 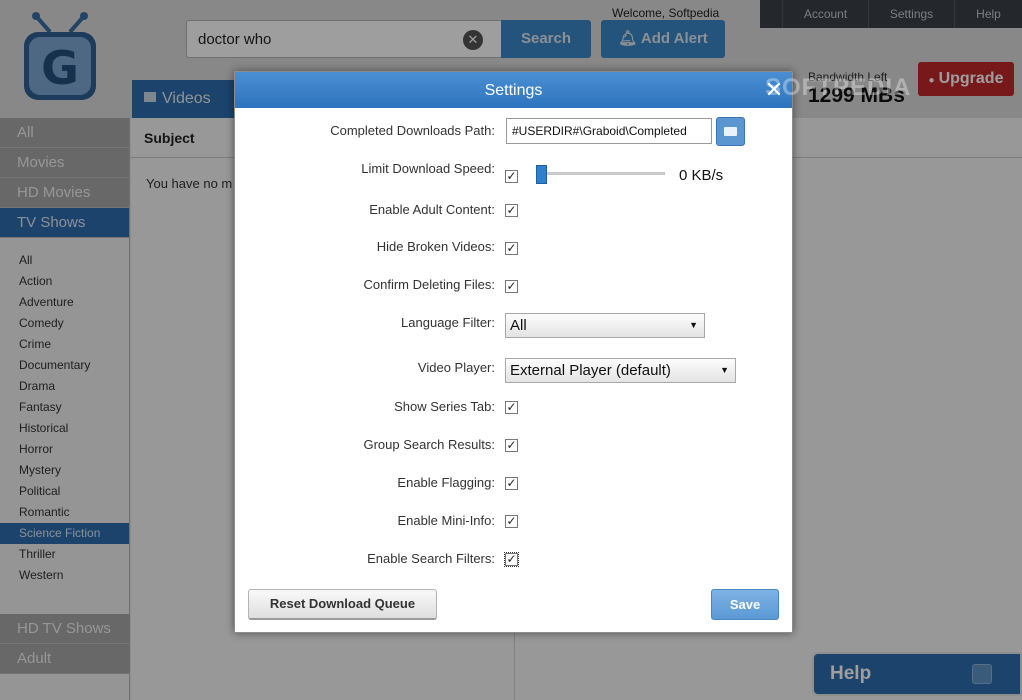 I want to click on flagging-checkbox: ✓, so click(x=511, y=483).